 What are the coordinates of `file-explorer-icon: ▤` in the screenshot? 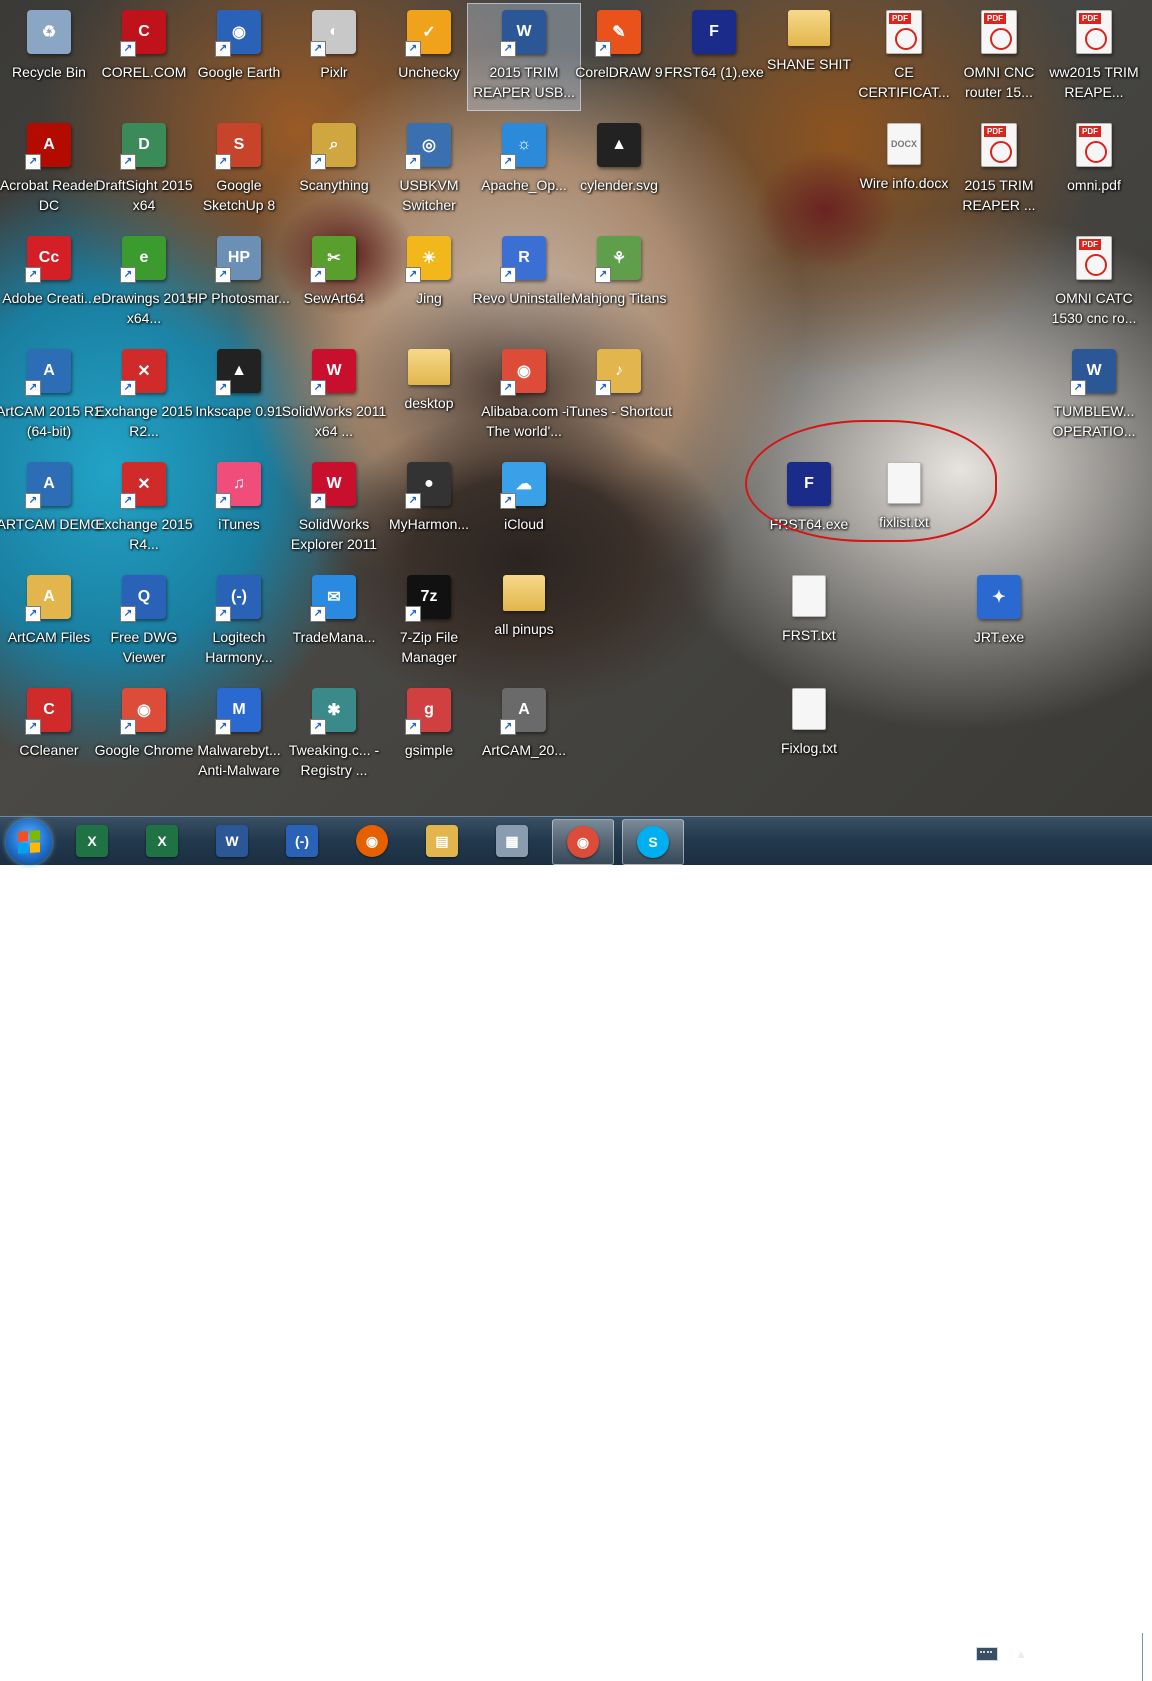 It's located at (442, 841).